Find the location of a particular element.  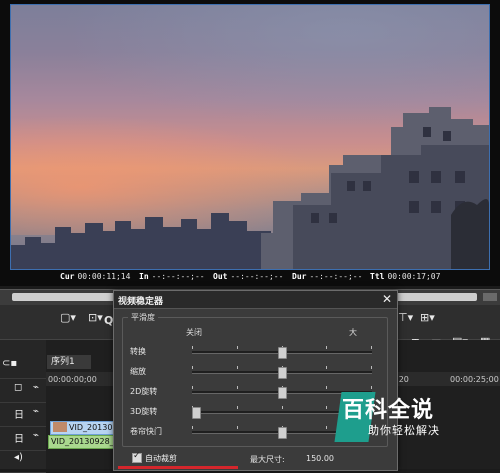

track-header-panel: ⊂▪ ◻ ⌁ 日 ⌁ 日 ⌁ ◂) is located at coordinates (23, 406).